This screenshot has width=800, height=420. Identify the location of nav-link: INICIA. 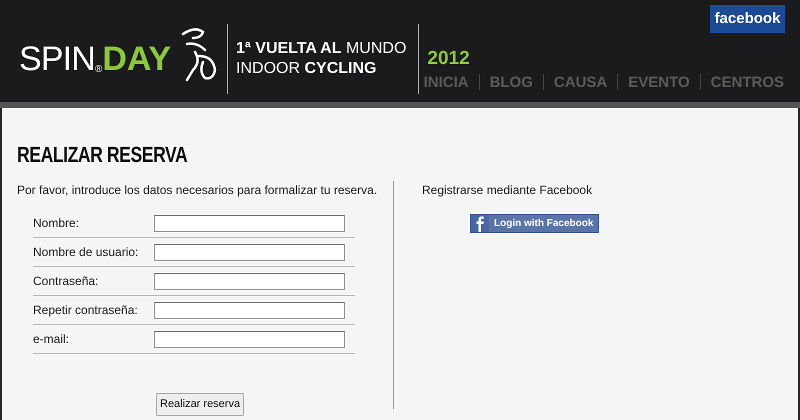
(446, 82).